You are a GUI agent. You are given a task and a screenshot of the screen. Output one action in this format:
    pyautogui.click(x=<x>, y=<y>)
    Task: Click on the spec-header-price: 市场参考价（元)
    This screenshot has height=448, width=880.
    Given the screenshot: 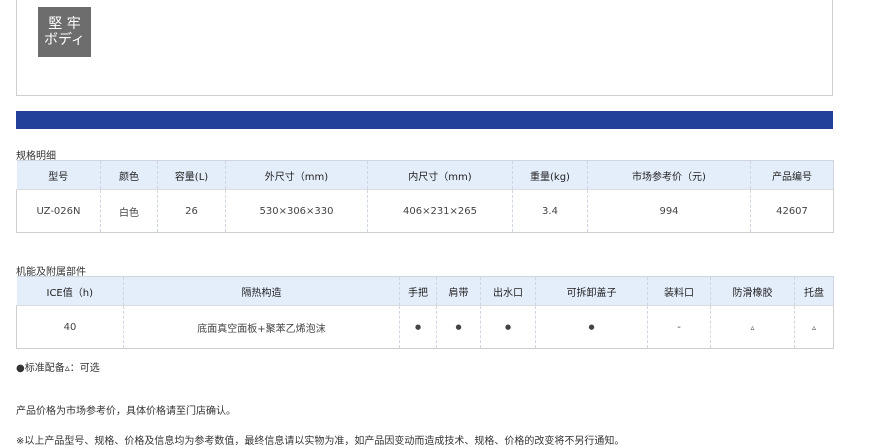 What is the action you would take?
    pyautogui.click(x=669, y=175)
    